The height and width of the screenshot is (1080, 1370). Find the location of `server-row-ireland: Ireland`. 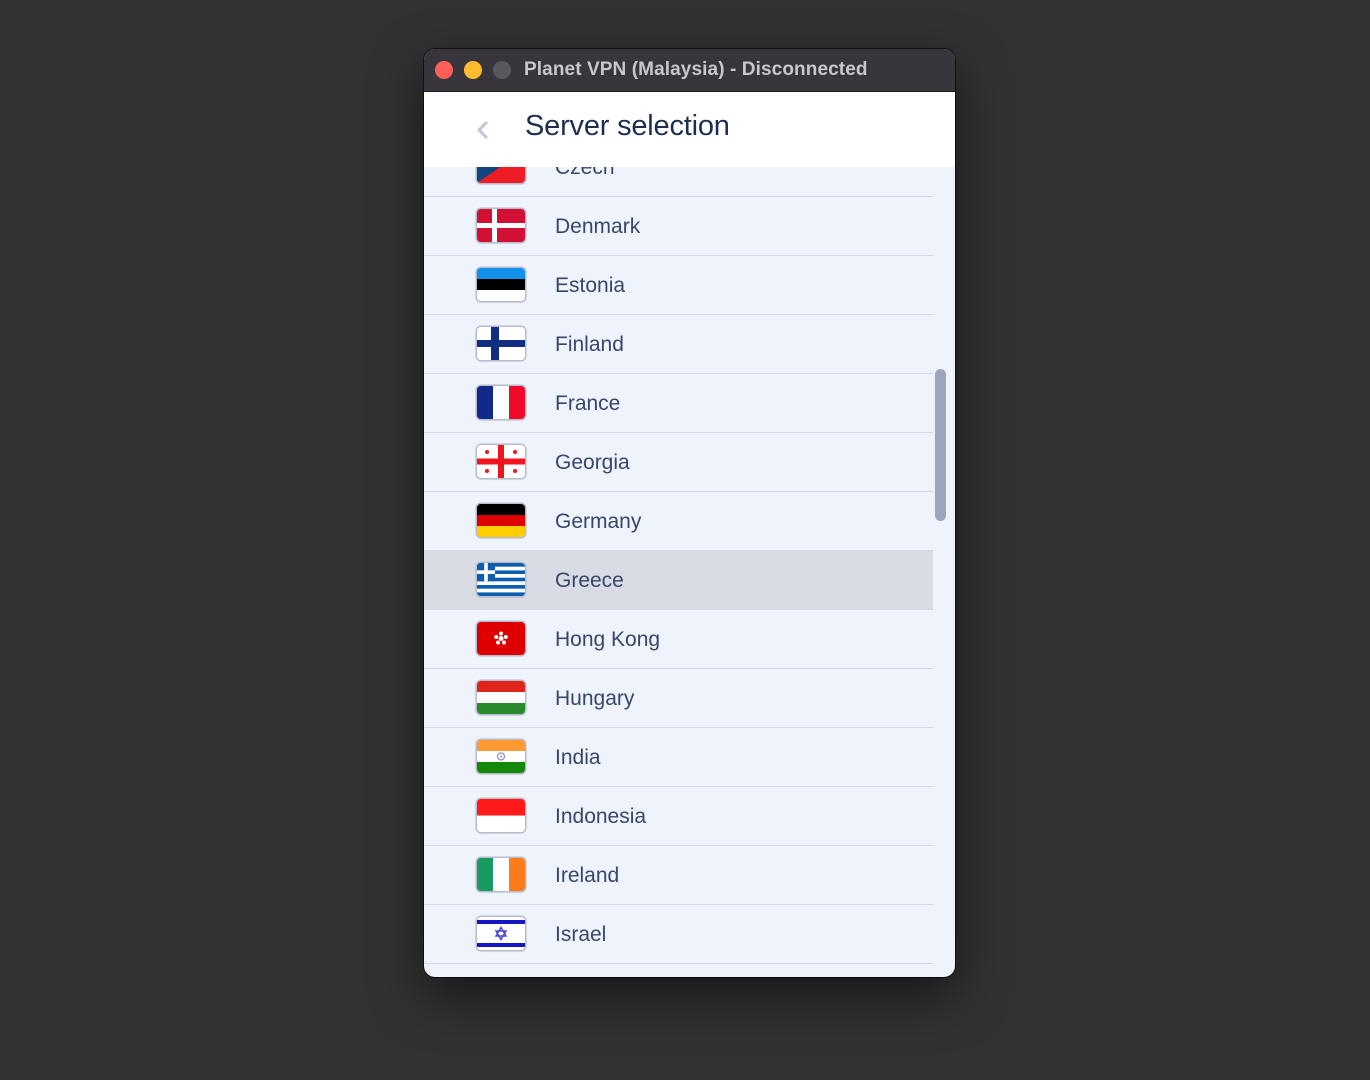

server-row-ireland: Ireland is located at coordinates (678, 875).